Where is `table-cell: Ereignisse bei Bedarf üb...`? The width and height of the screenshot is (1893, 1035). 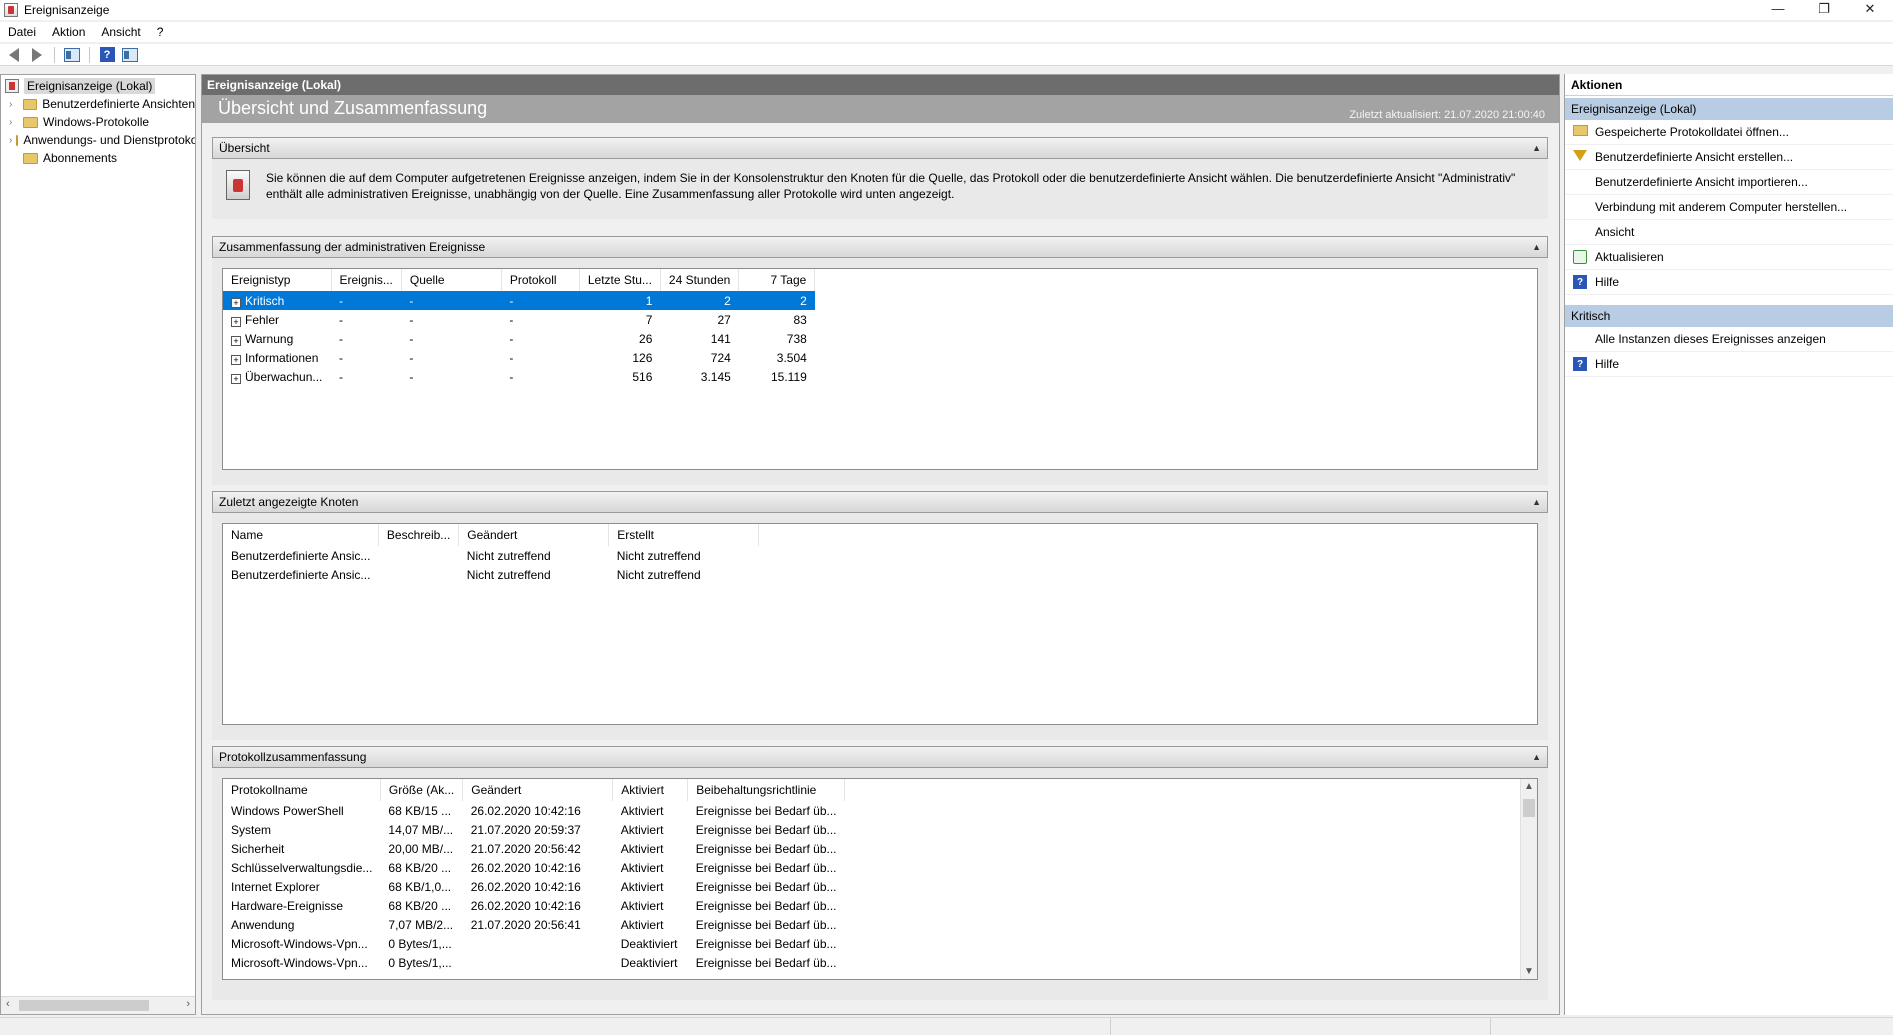 table-cell: Ereignisse bei Bedarf üb... is located at coordinates (766, 905).